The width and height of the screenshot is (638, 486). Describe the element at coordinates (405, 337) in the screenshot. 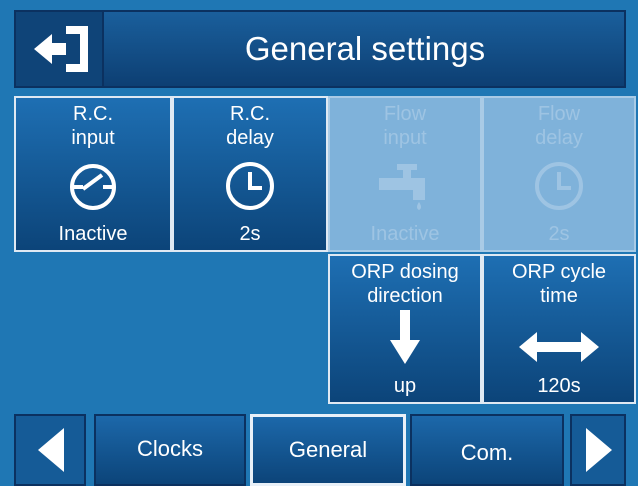

I see `arrow-down-icon` at that location.